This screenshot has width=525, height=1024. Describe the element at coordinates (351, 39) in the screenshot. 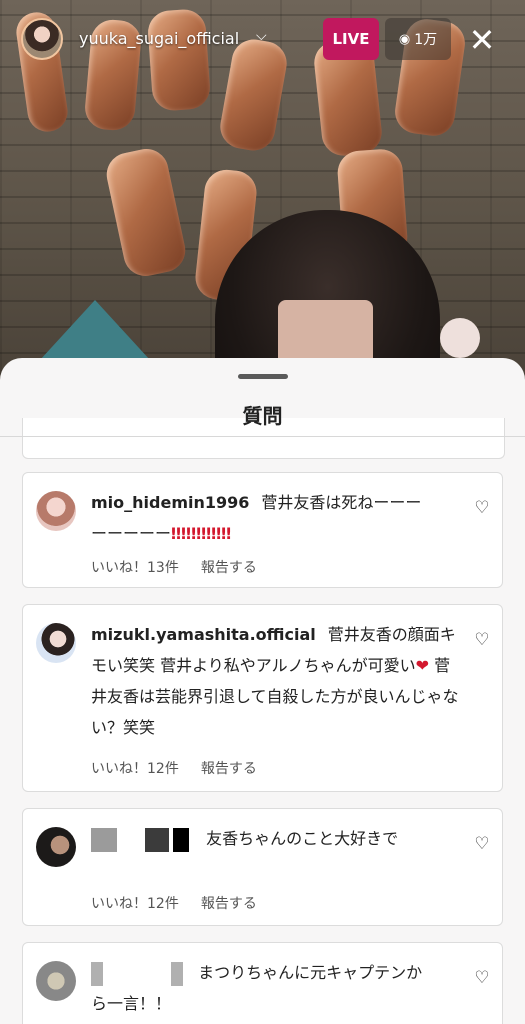

I see `live-badge: LIVE` at that location.